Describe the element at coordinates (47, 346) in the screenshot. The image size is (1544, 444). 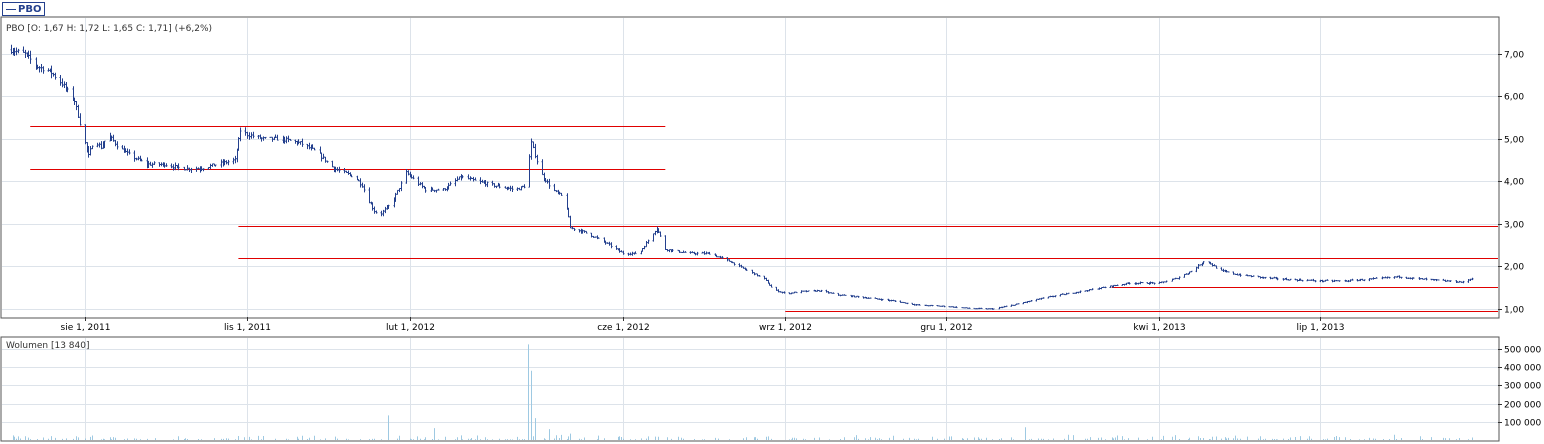
I see `volume-info: Wolumen [13 840]` at that location.